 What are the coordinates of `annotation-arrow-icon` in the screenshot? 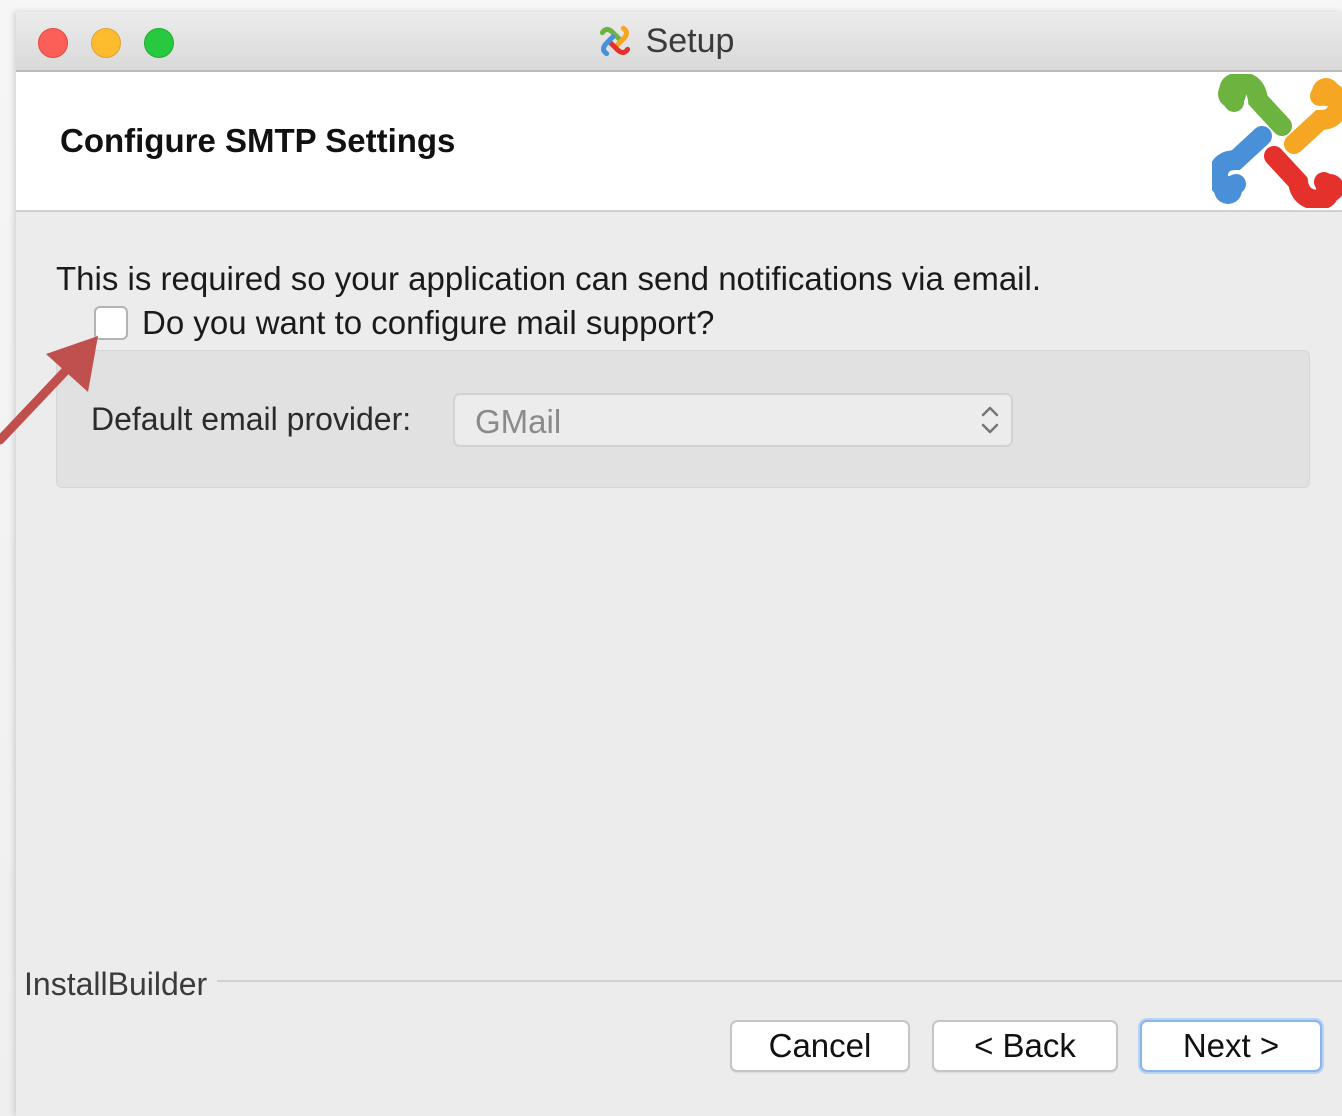 It's located at (49, 390).